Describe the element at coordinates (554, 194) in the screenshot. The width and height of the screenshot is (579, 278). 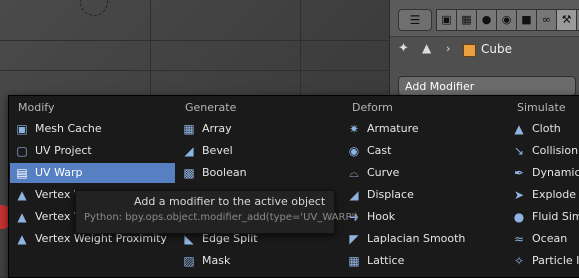
I see `menu-item-label: Explode` at that location.